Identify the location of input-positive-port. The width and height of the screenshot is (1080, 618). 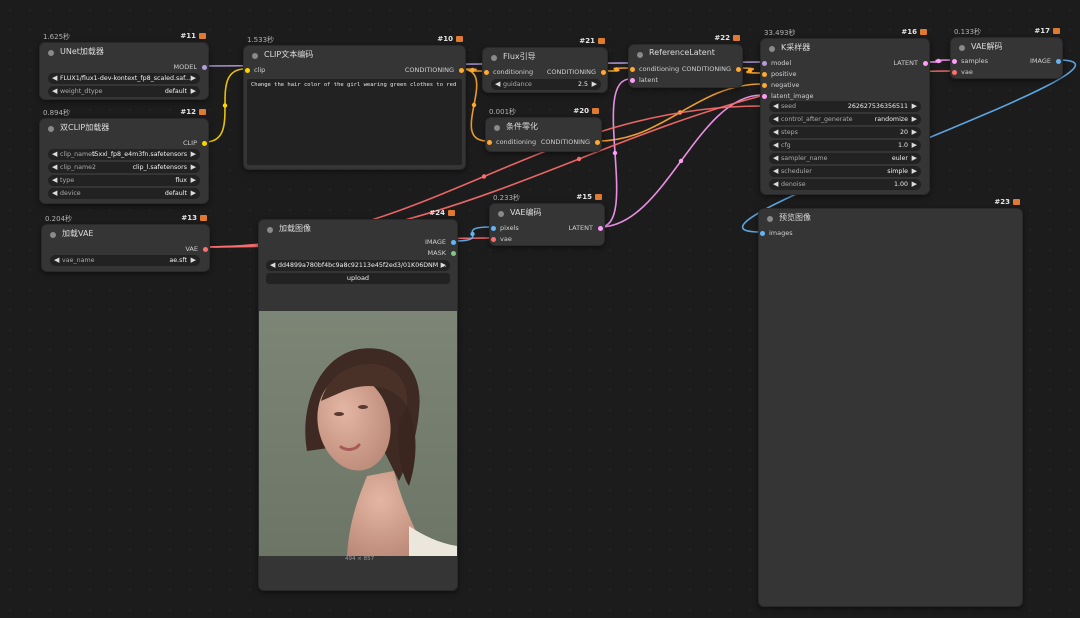
(764, 74).